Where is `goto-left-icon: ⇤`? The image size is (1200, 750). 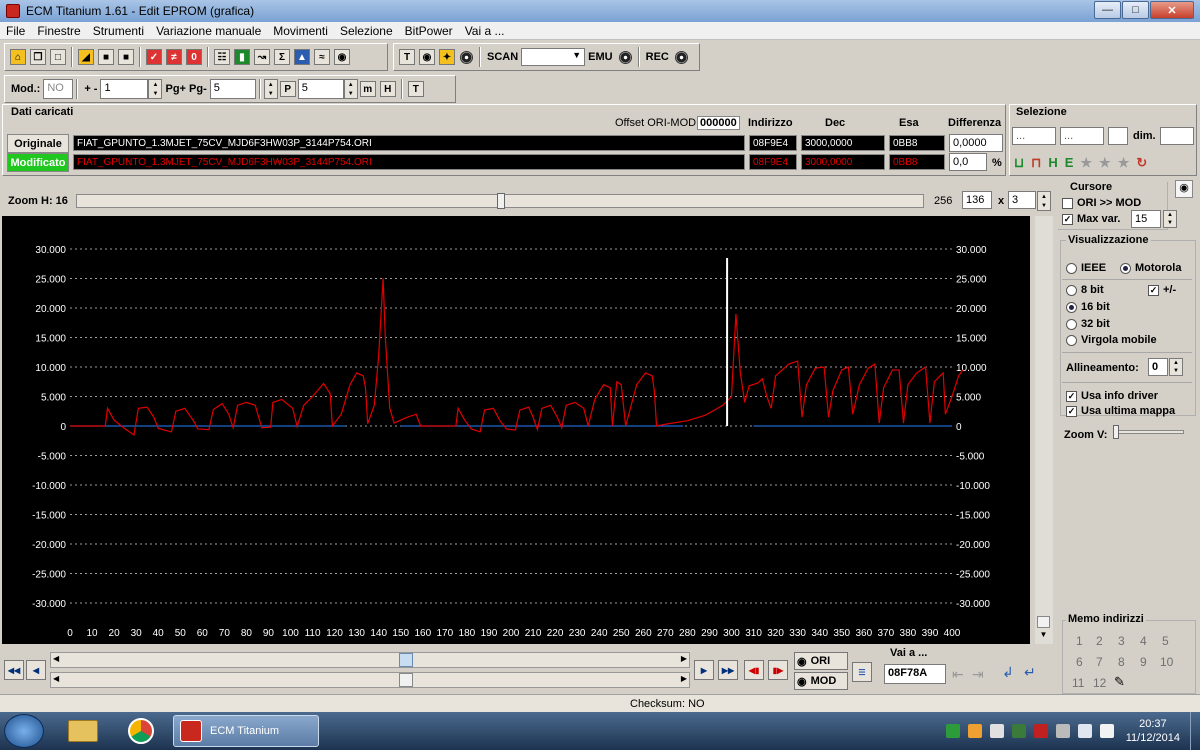 goto-left-icon: ⇤ is located at coordinates (958, 674).